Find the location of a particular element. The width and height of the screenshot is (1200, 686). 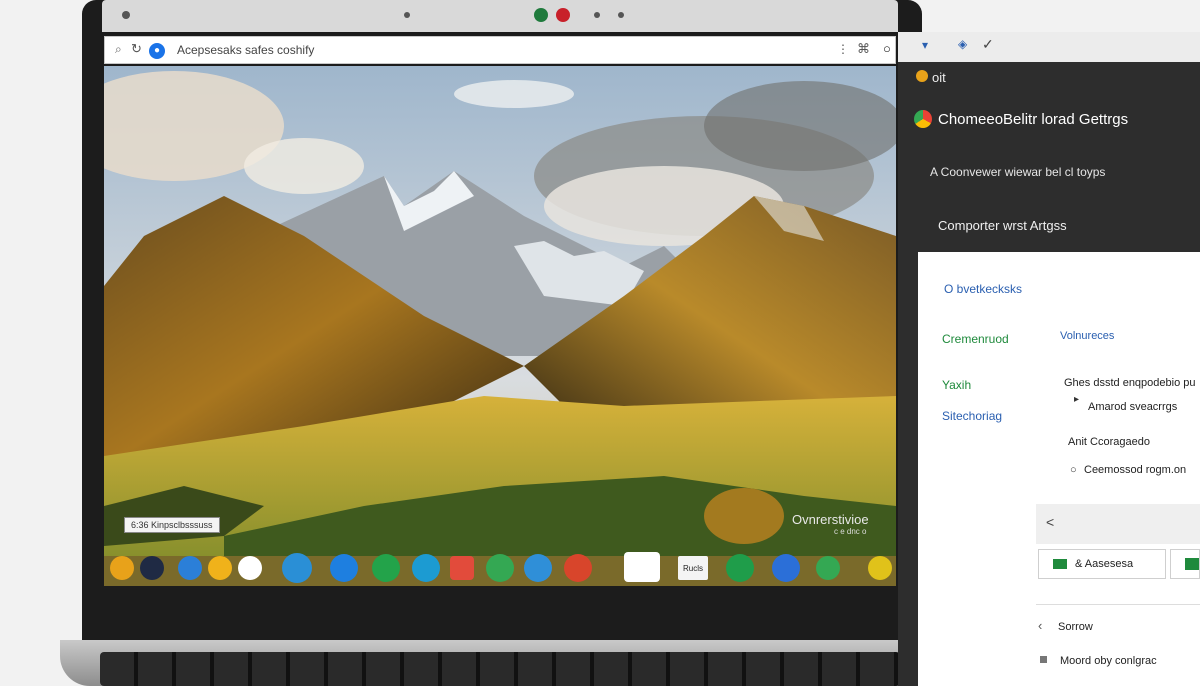

record-app-icon is located at coordinates (578, 568).